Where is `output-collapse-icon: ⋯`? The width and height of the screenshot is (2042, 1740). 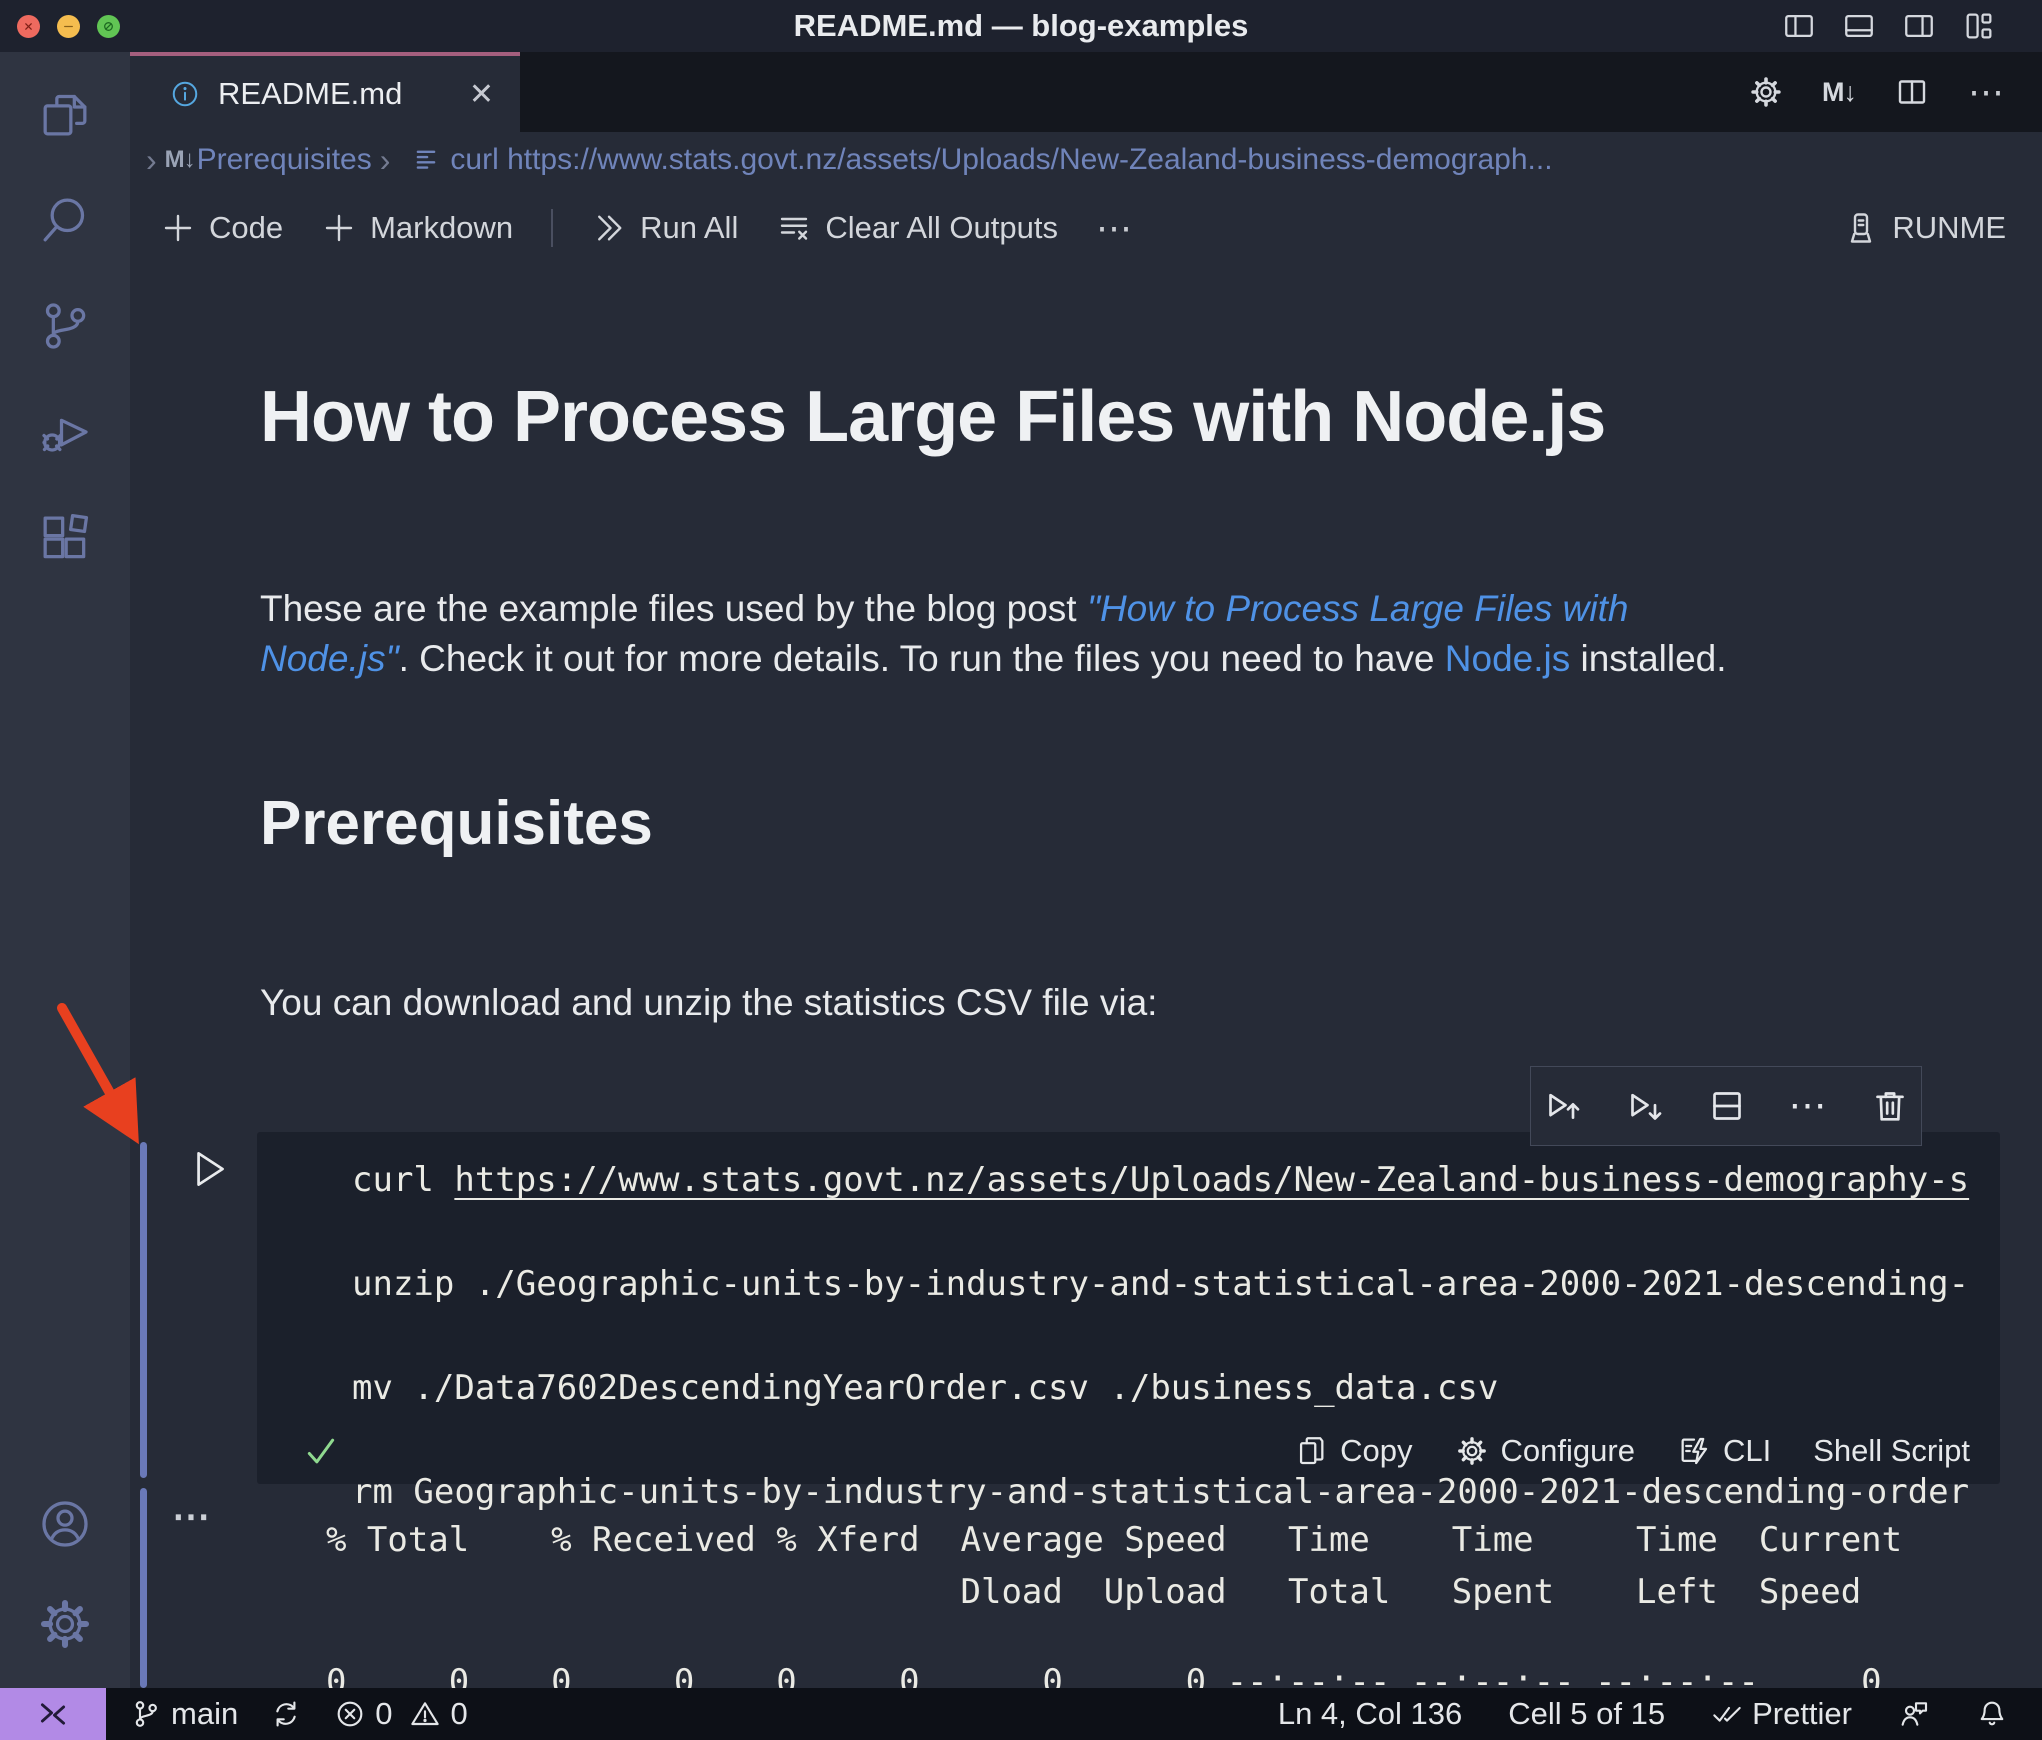
output-collapse-icon: ⋯ is located at coordinates (191, 1516).